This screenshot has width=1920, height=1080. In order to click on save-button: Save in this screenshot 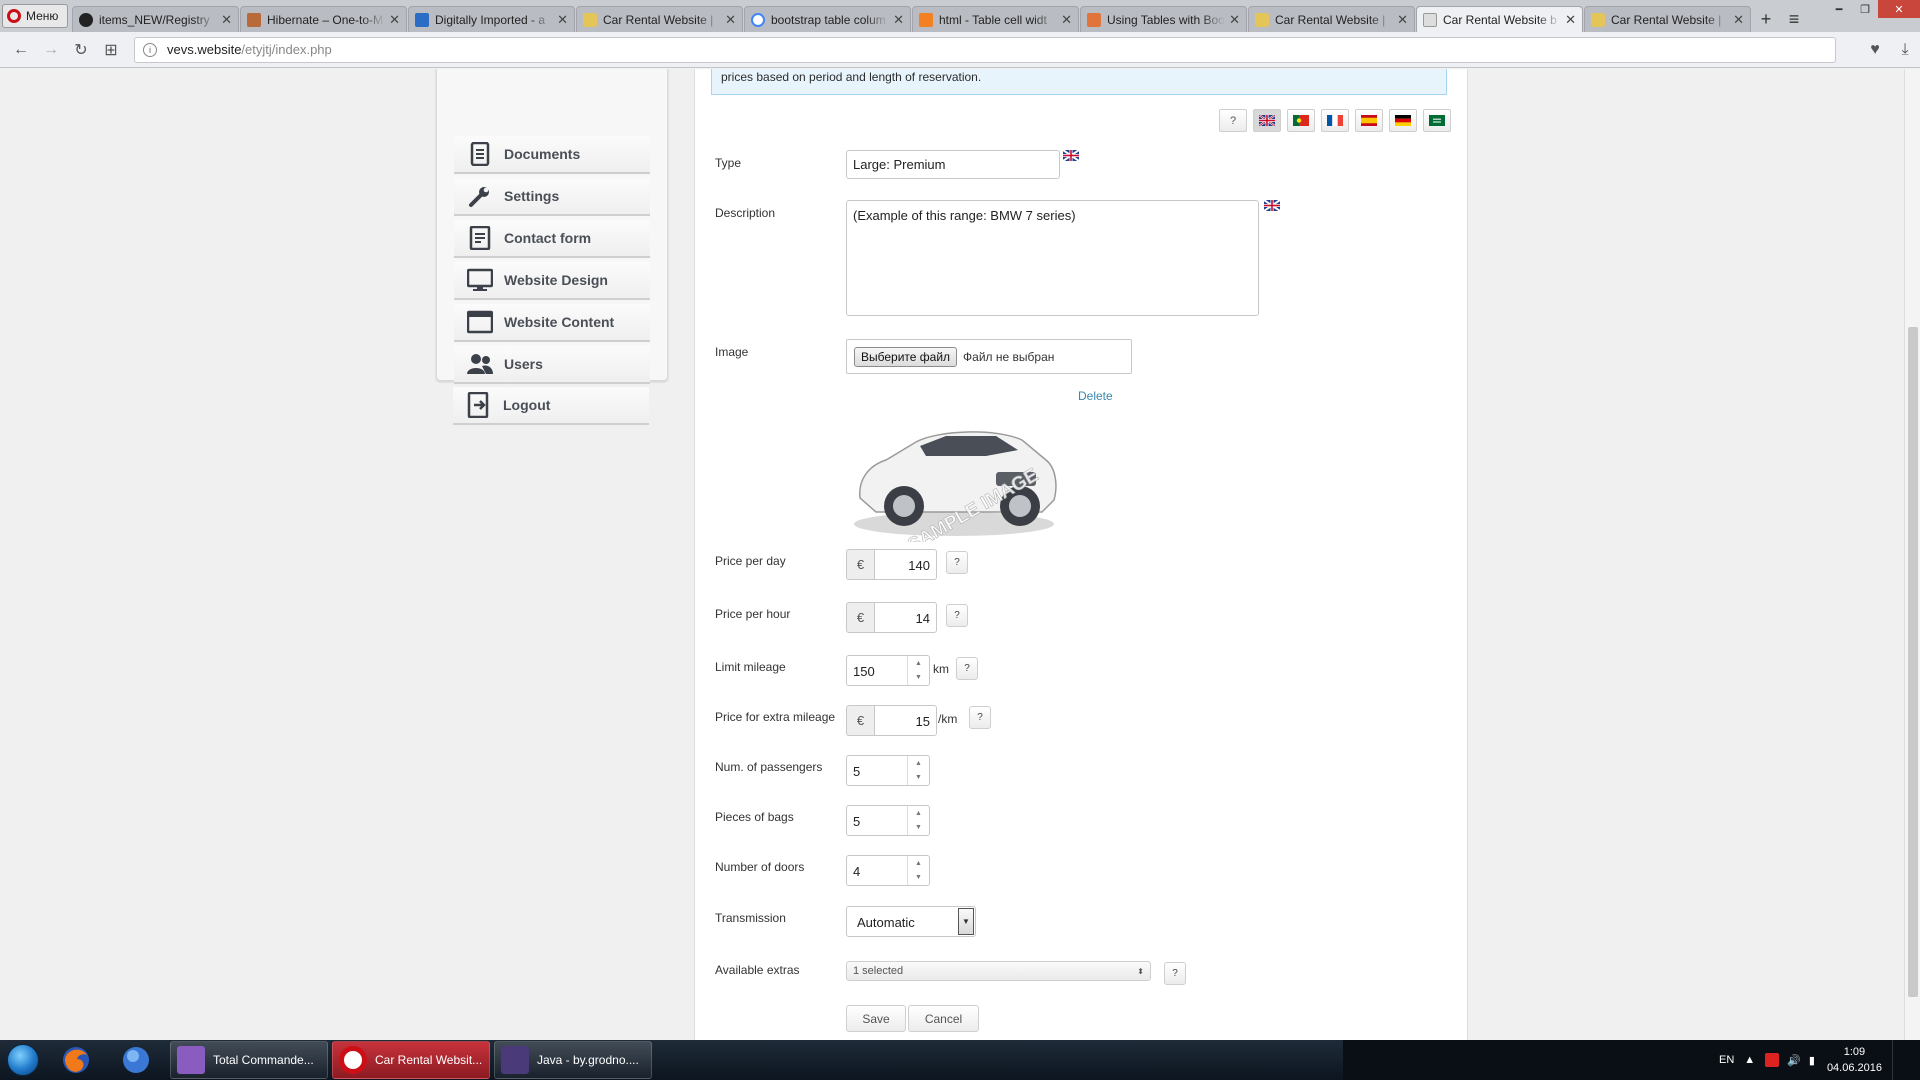, I will do `click(876, 1018)`.